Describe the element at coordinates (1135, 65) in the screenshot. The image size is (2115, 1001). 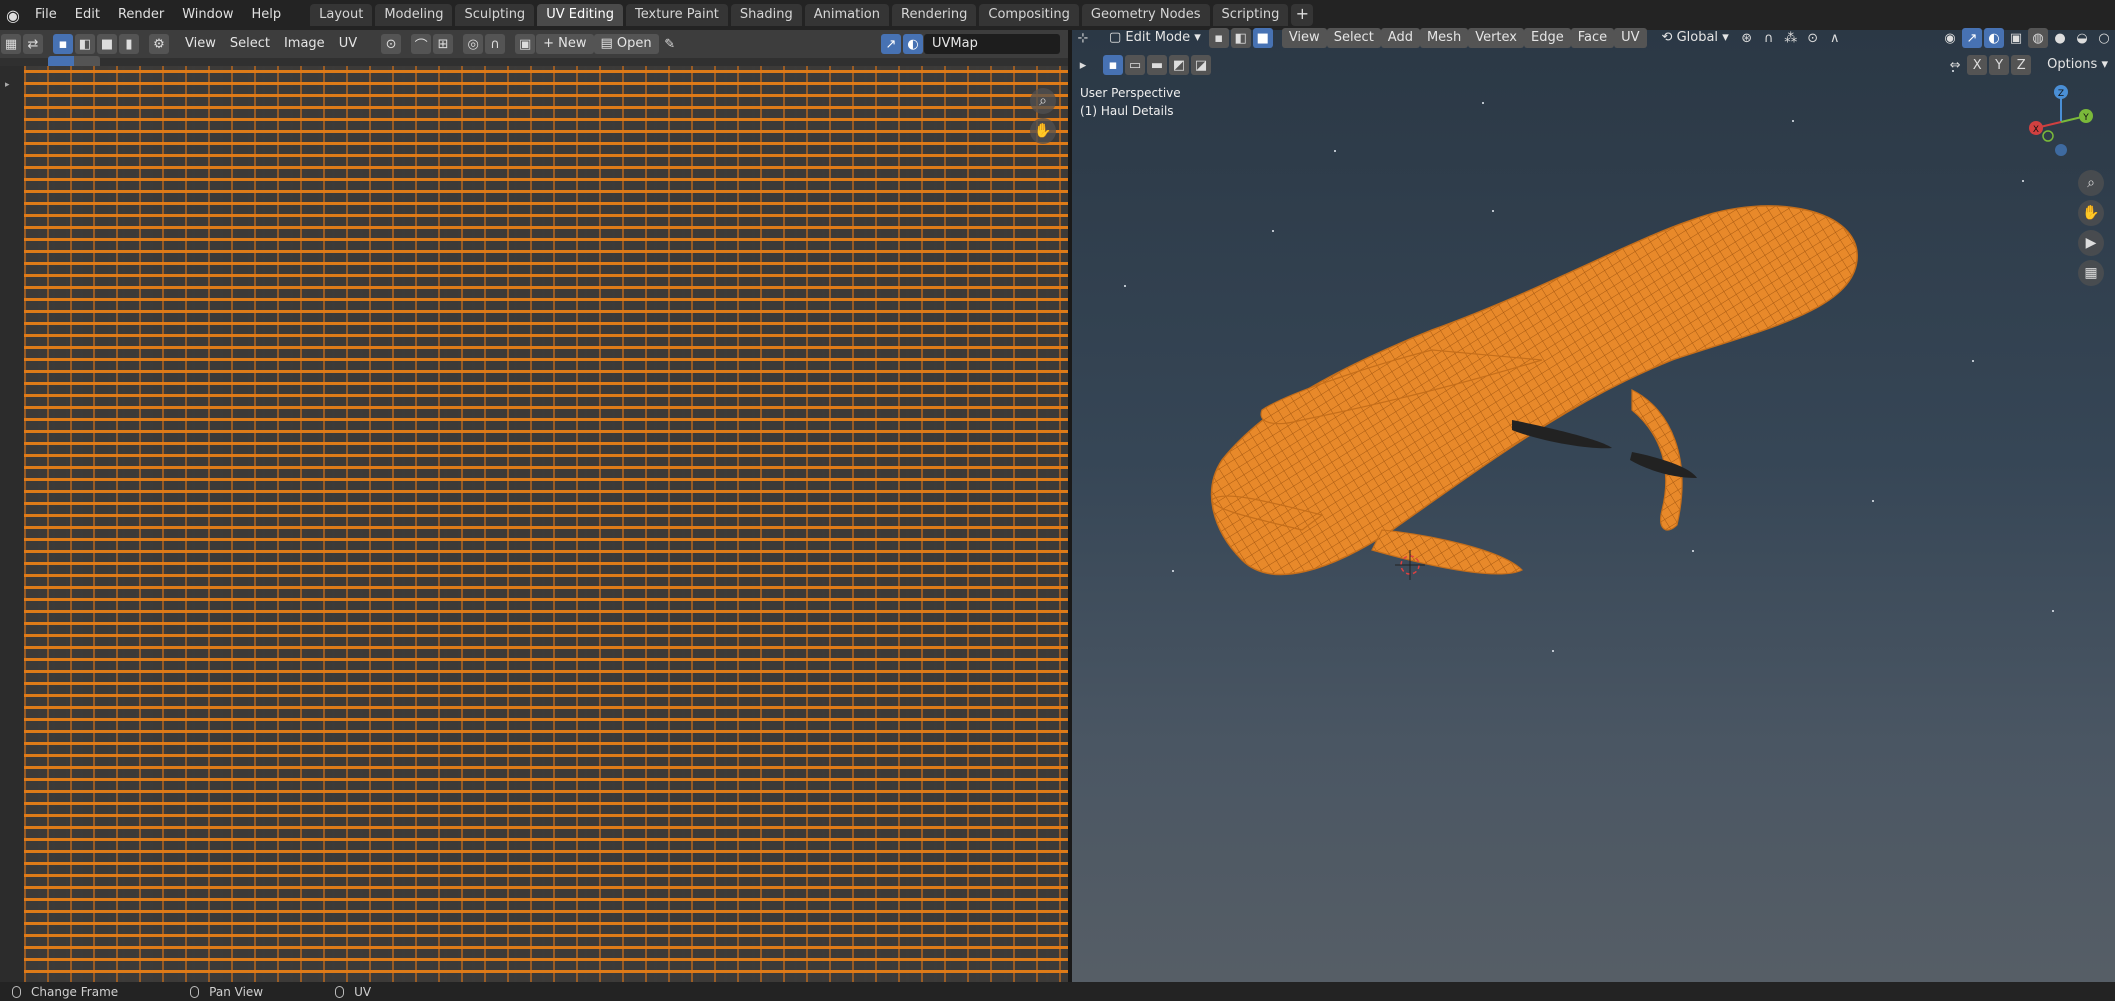
I see `select-extend-mode-icon: ▭` at that location.